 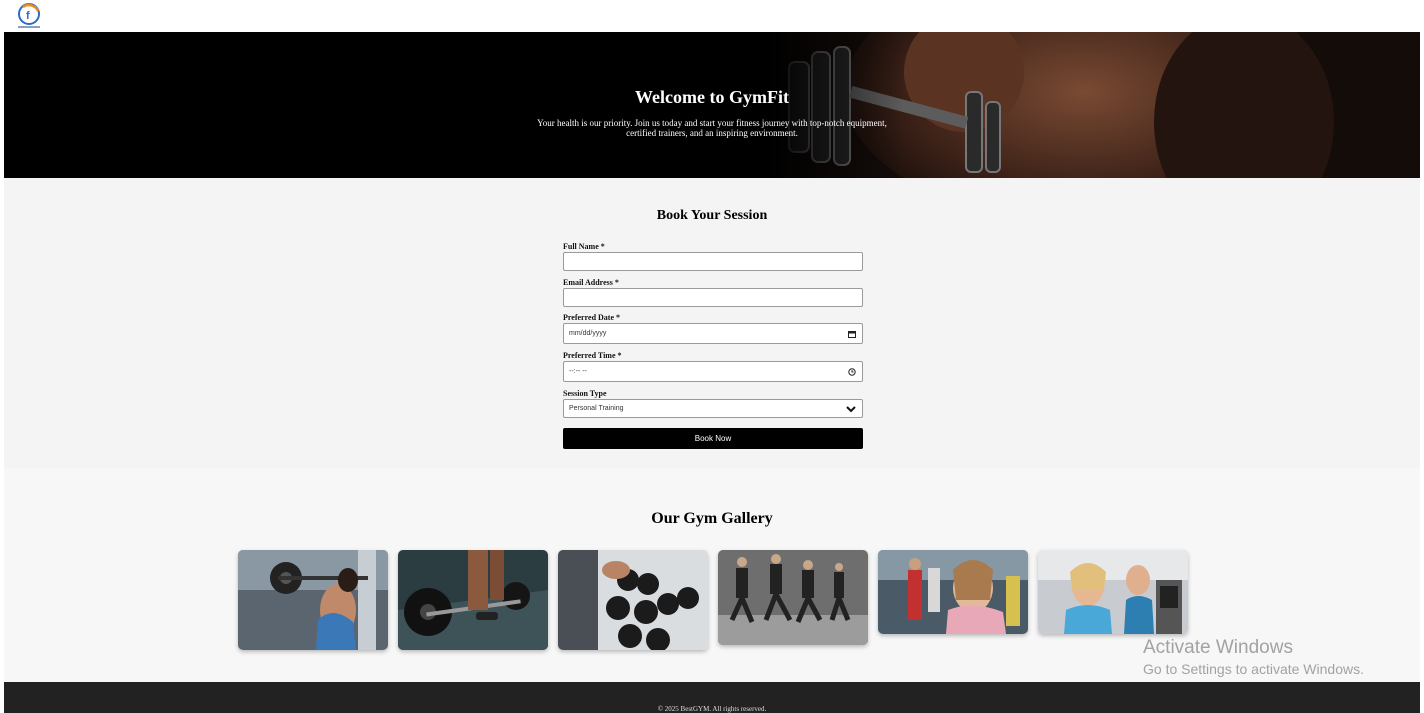 I want to click on chevron-down-icon, so click(x=851, y=409).